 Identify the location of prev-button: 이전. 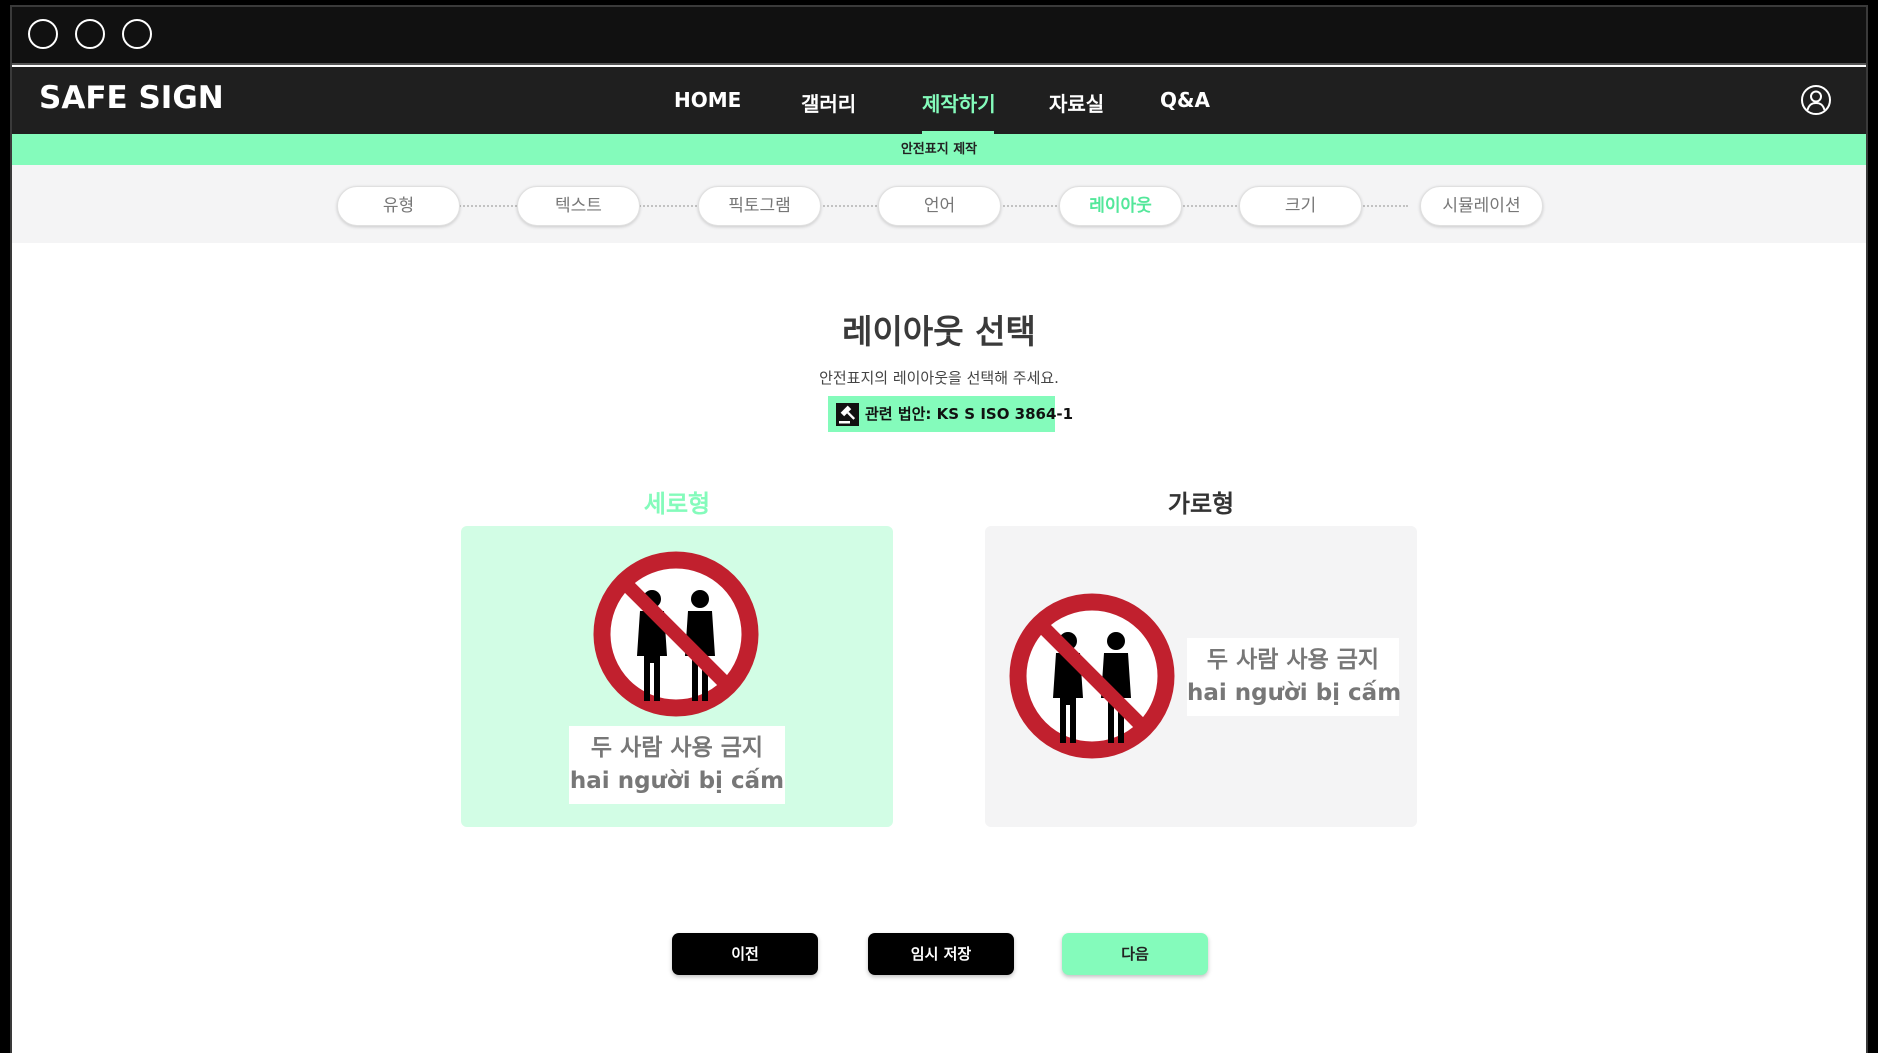
(745, 954).